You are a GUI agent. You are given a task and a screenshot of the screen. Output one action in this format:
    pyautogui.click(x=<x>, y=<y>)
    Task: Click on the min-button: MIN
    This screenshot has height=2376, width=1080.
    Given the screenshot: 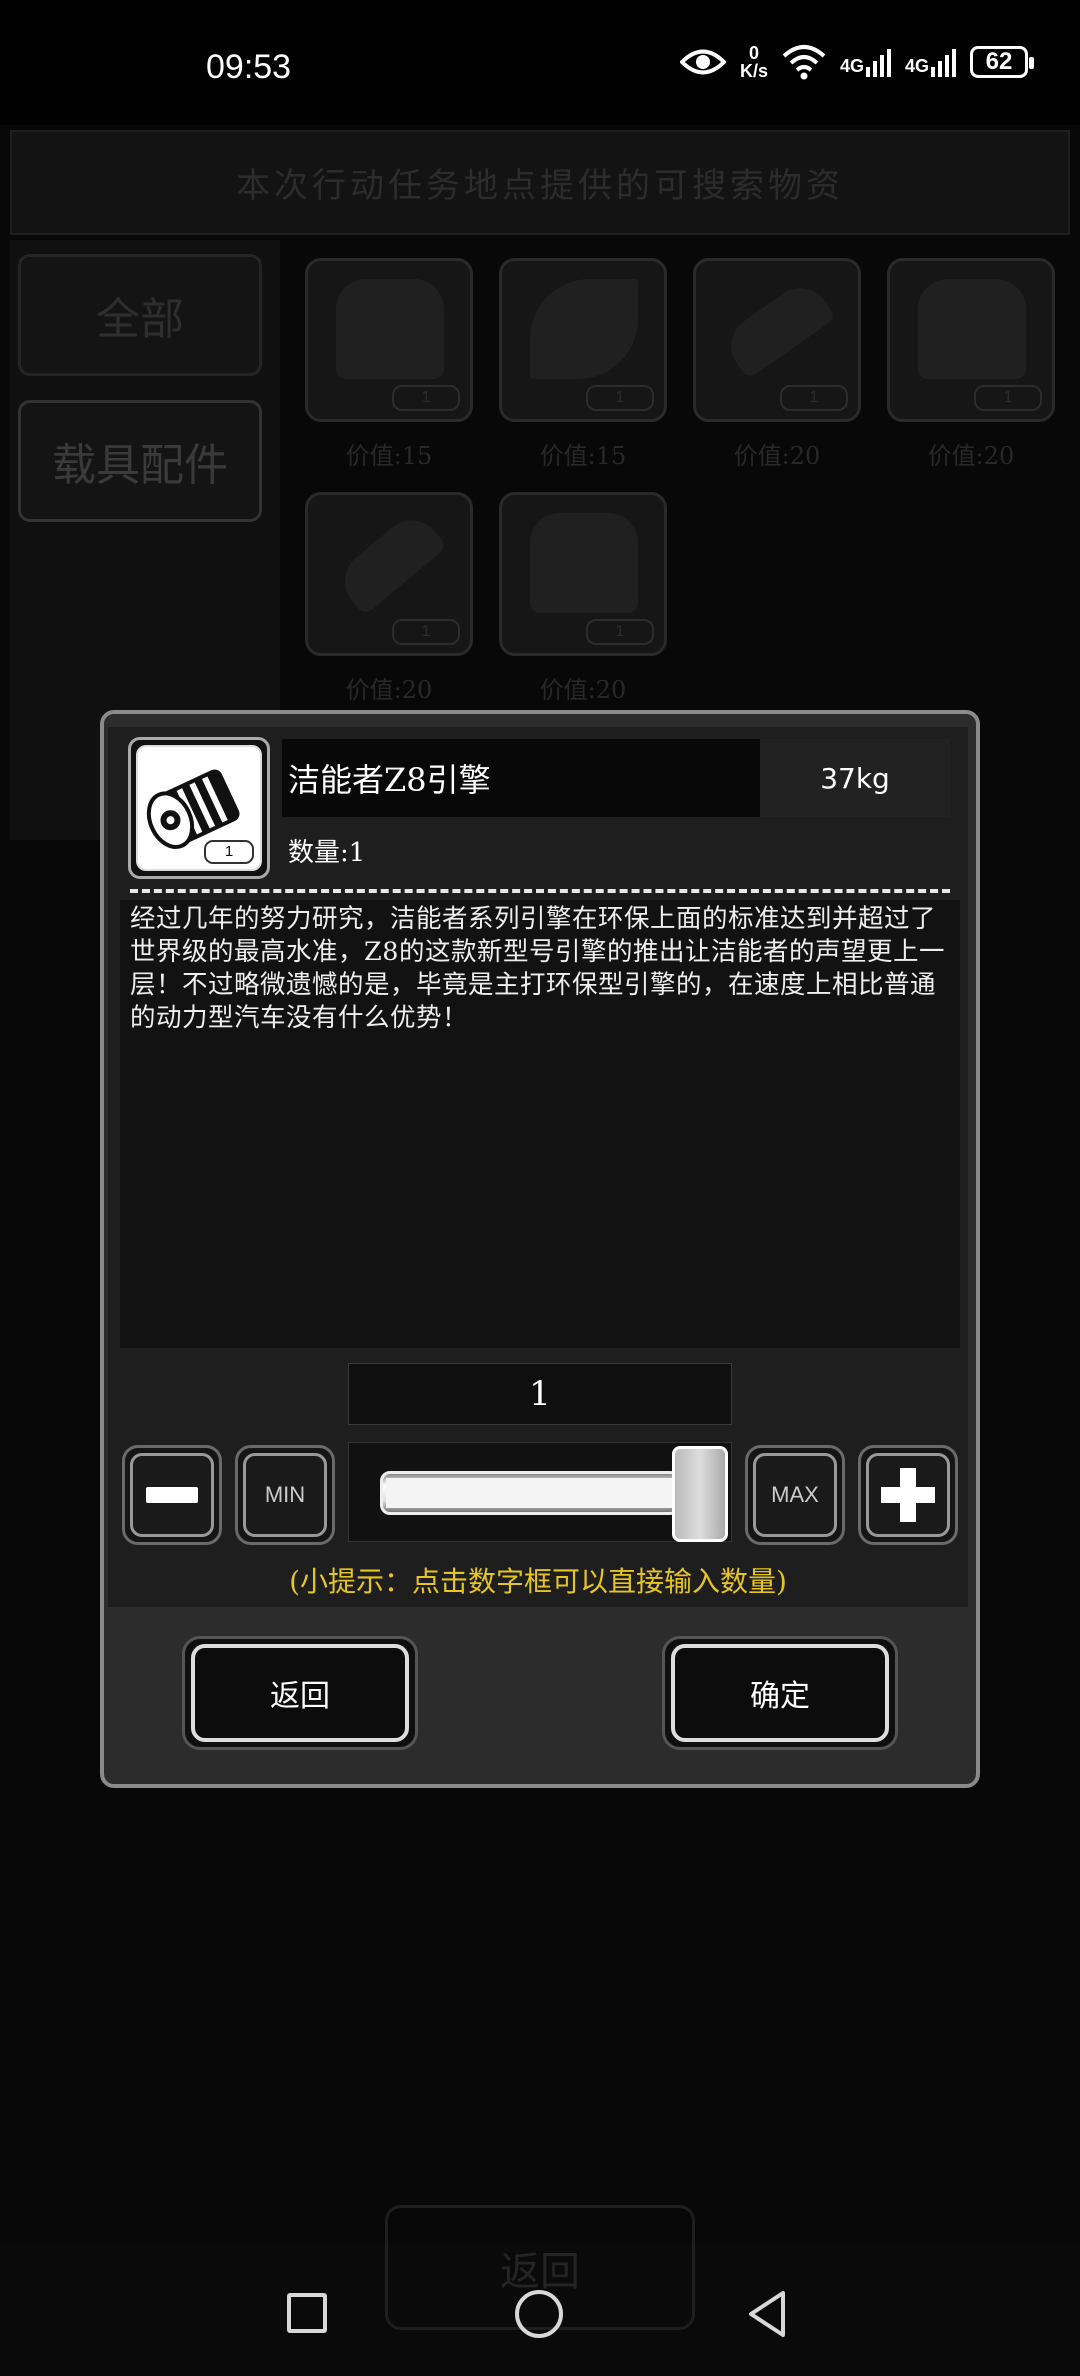 What is the action you would take?
    pyautogui.click(x=285, y=1495)
    